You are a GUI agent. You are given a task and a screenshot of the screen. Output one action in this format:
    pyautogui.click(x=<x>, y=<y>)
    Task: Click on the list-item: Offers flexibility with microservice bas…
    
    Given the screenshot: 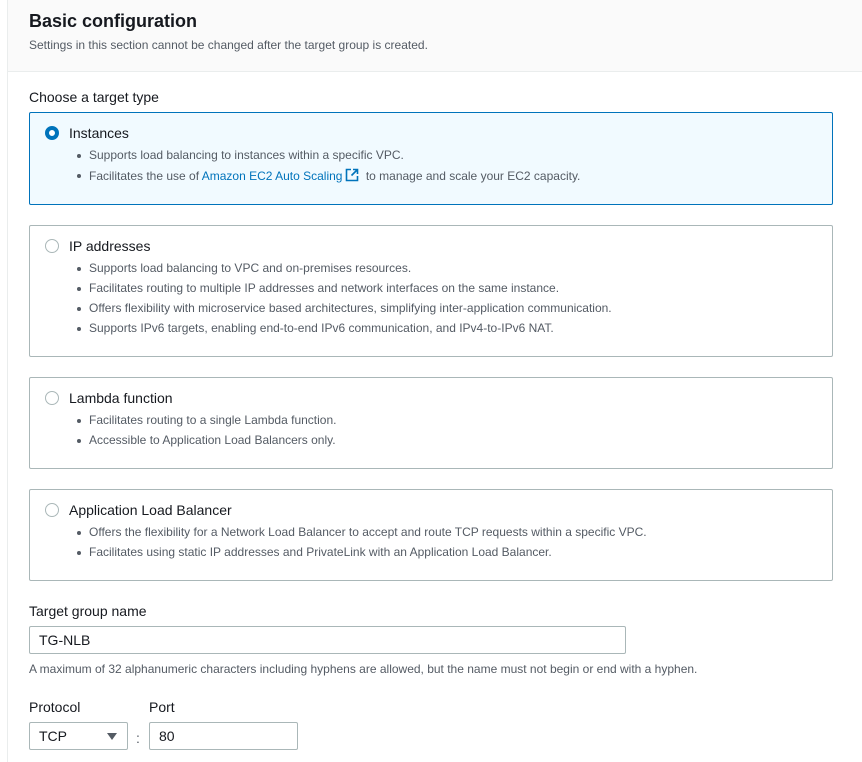 What is the action you would take?
    pyautogui.click(x=344, y=311)
    